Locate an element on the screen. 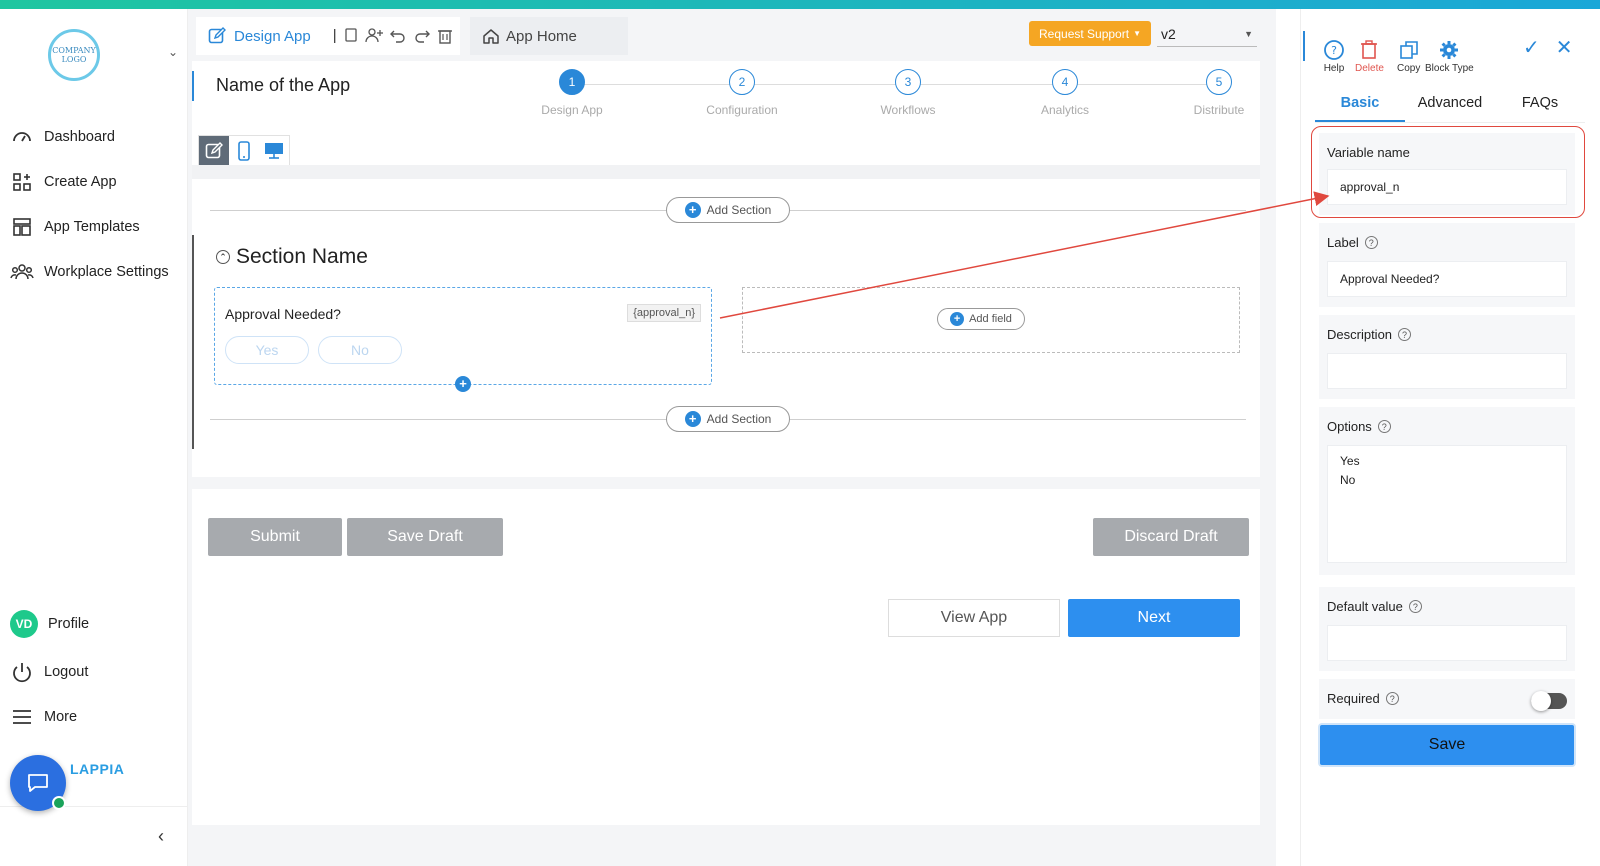 This screenshot has height=866, width=1600. copy-button: Copy is located at coordinates (1408, 55).